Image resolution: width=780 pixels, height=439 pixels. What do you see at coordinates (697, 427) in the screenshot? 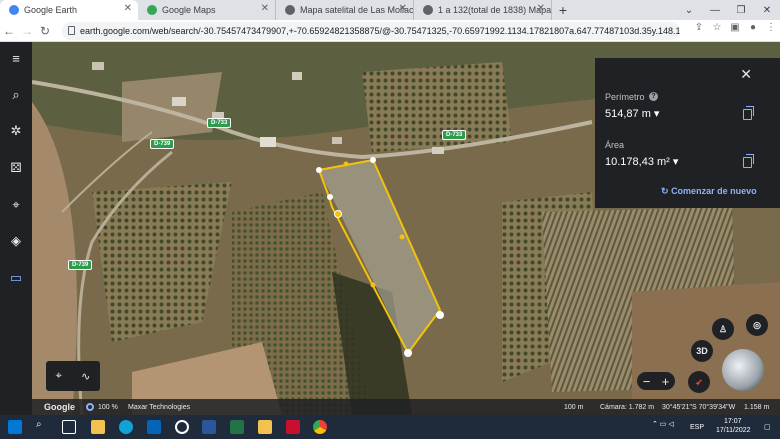
I see `language-indicator: ESP` at bounding box center [697, 427].